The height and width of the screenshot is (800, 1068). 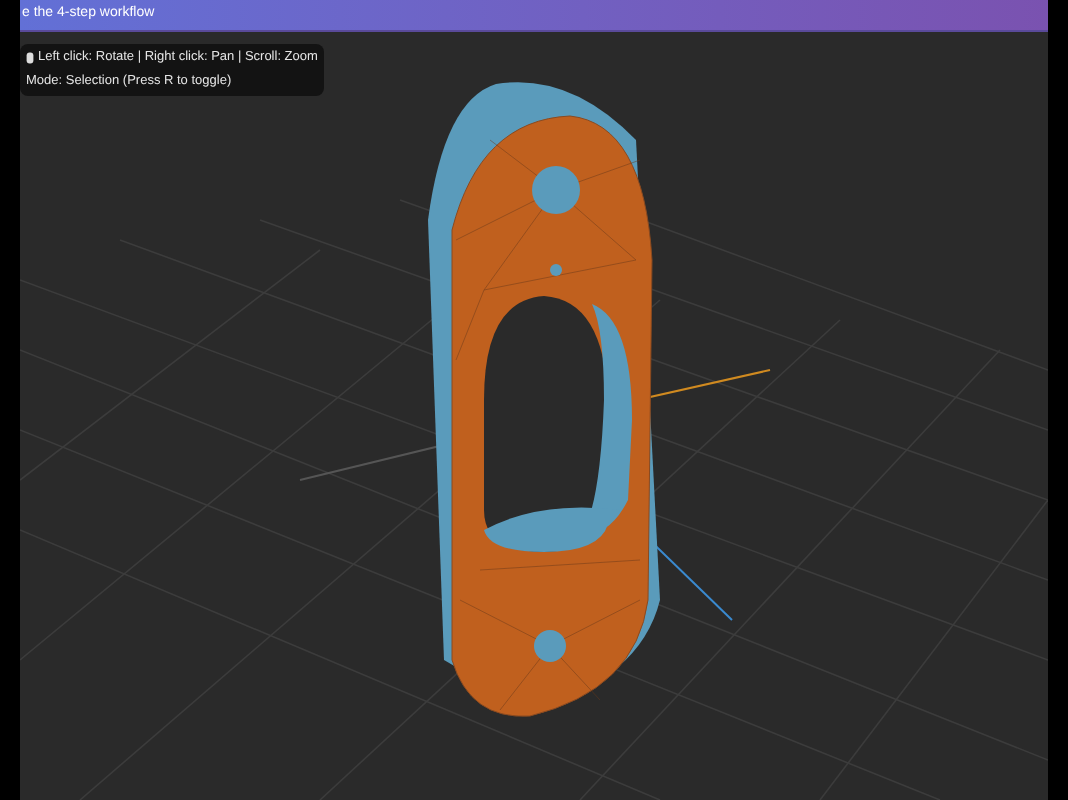 What do you see at coordinates (30, 57) in the screenshot?
I see `mouse-icon` at bounding box center [30, 57].